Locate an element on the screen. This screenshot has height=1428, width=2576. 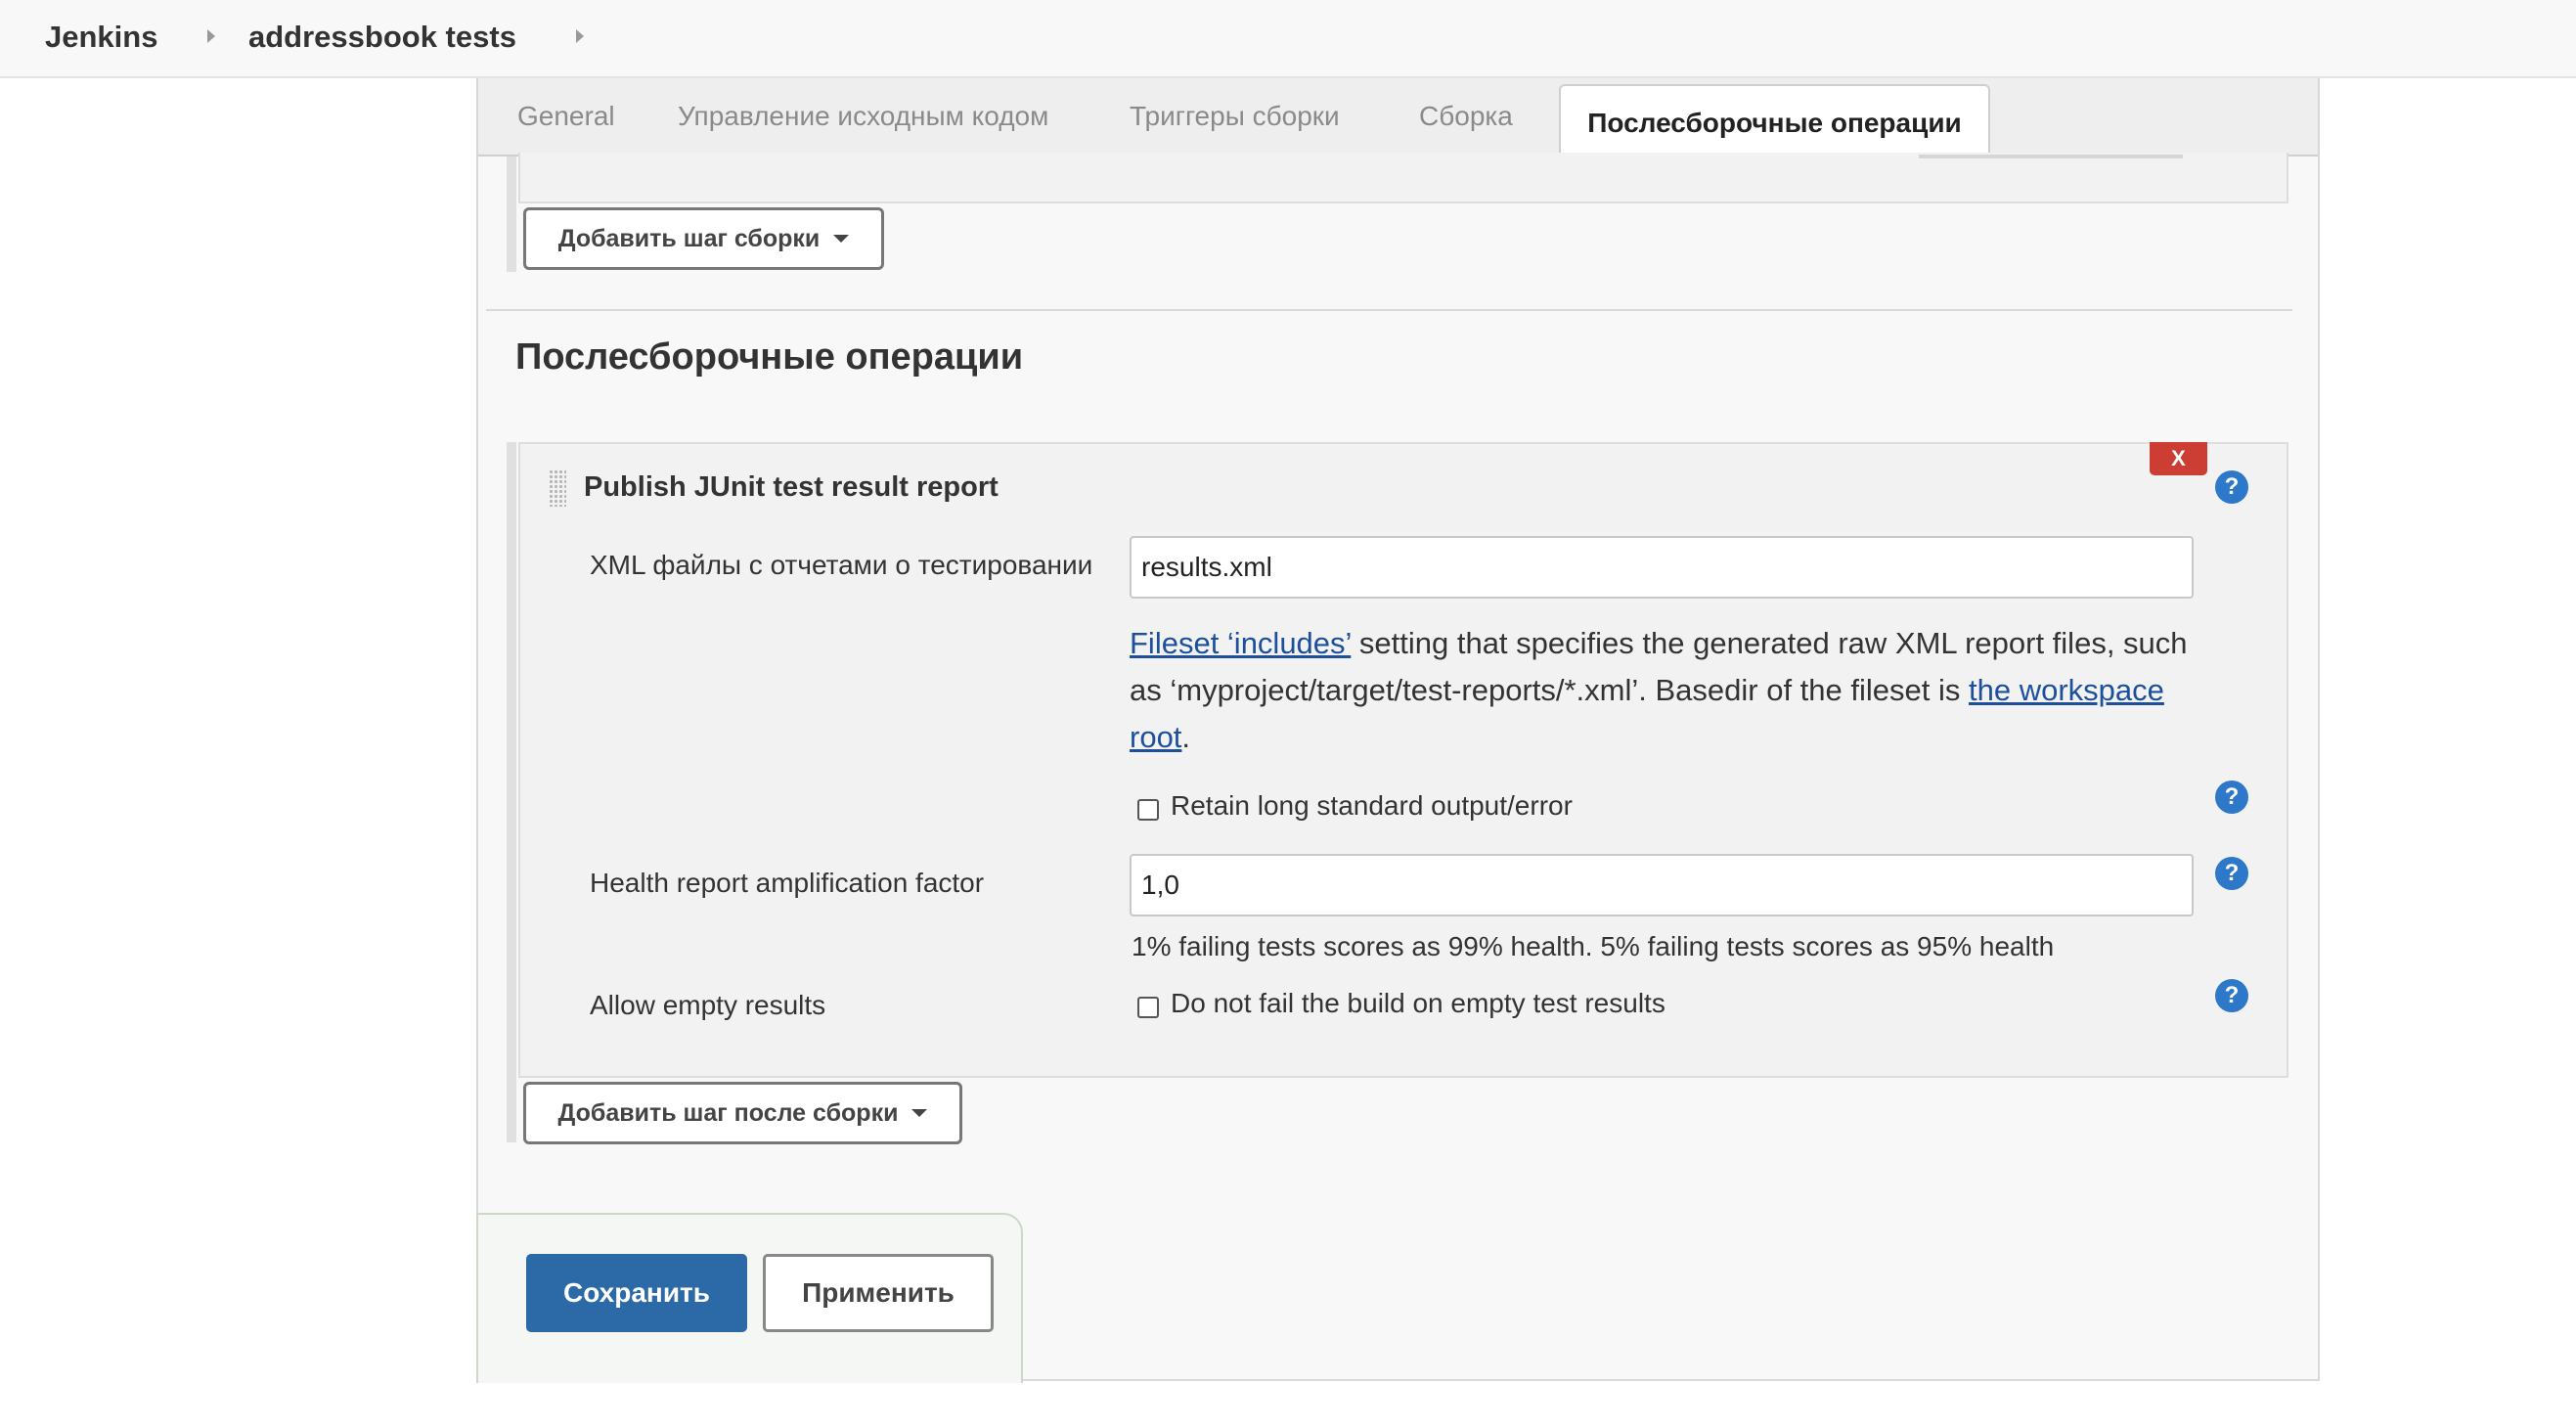
add-build-step-label: Добавить шаг сборки is located at coordinates (689, 238).